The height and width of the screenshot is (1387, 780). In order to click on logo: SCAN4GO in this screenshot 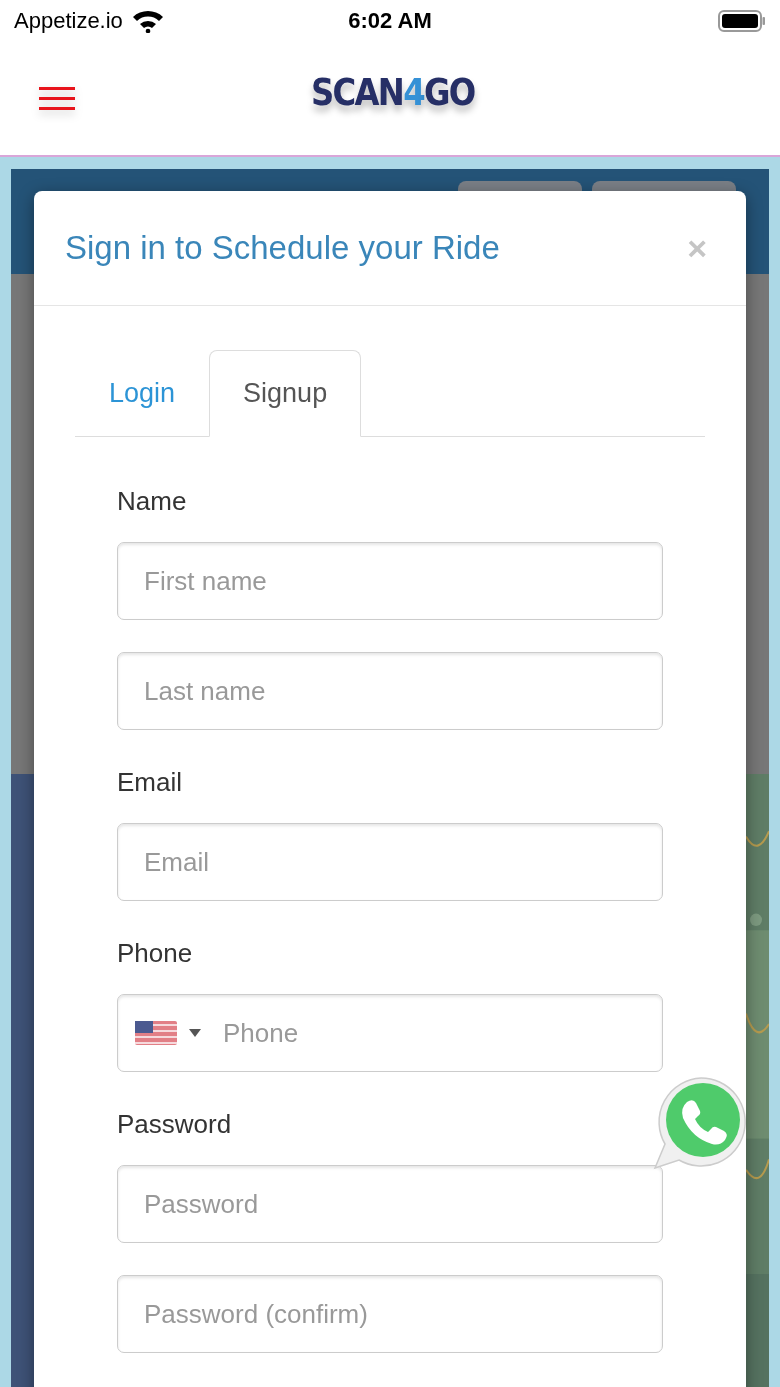, I will do `click(393, 92)`.